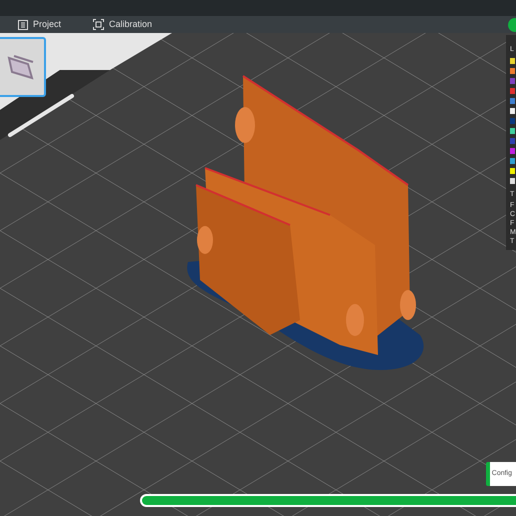  Describe the element at coordinates (23, 25) in the screenshot. I see `list-icon` at that location.